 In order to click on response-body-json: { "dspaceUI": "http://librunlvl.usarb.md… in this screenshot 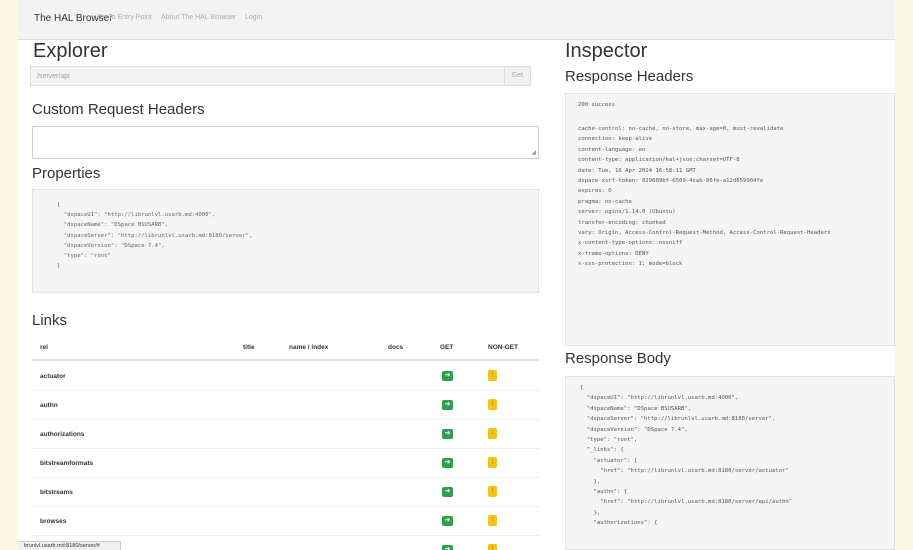, I will do `click(730, 463)`.